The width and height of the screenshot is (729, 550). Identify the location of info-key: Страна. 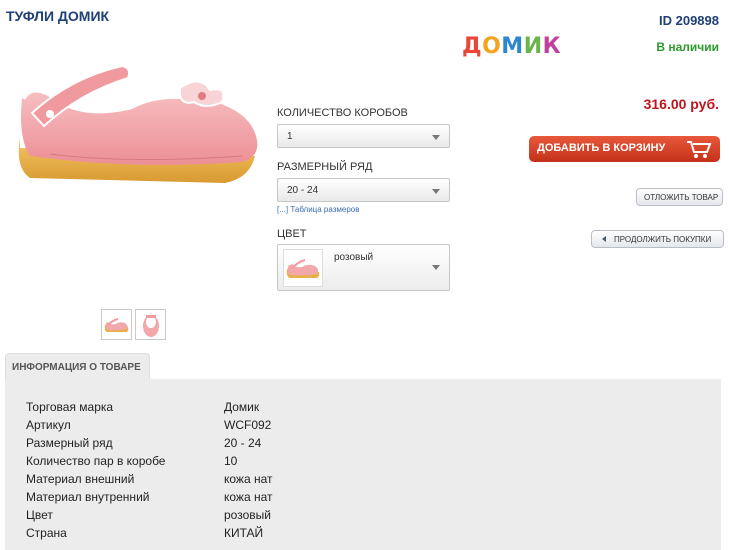
(46, 533).